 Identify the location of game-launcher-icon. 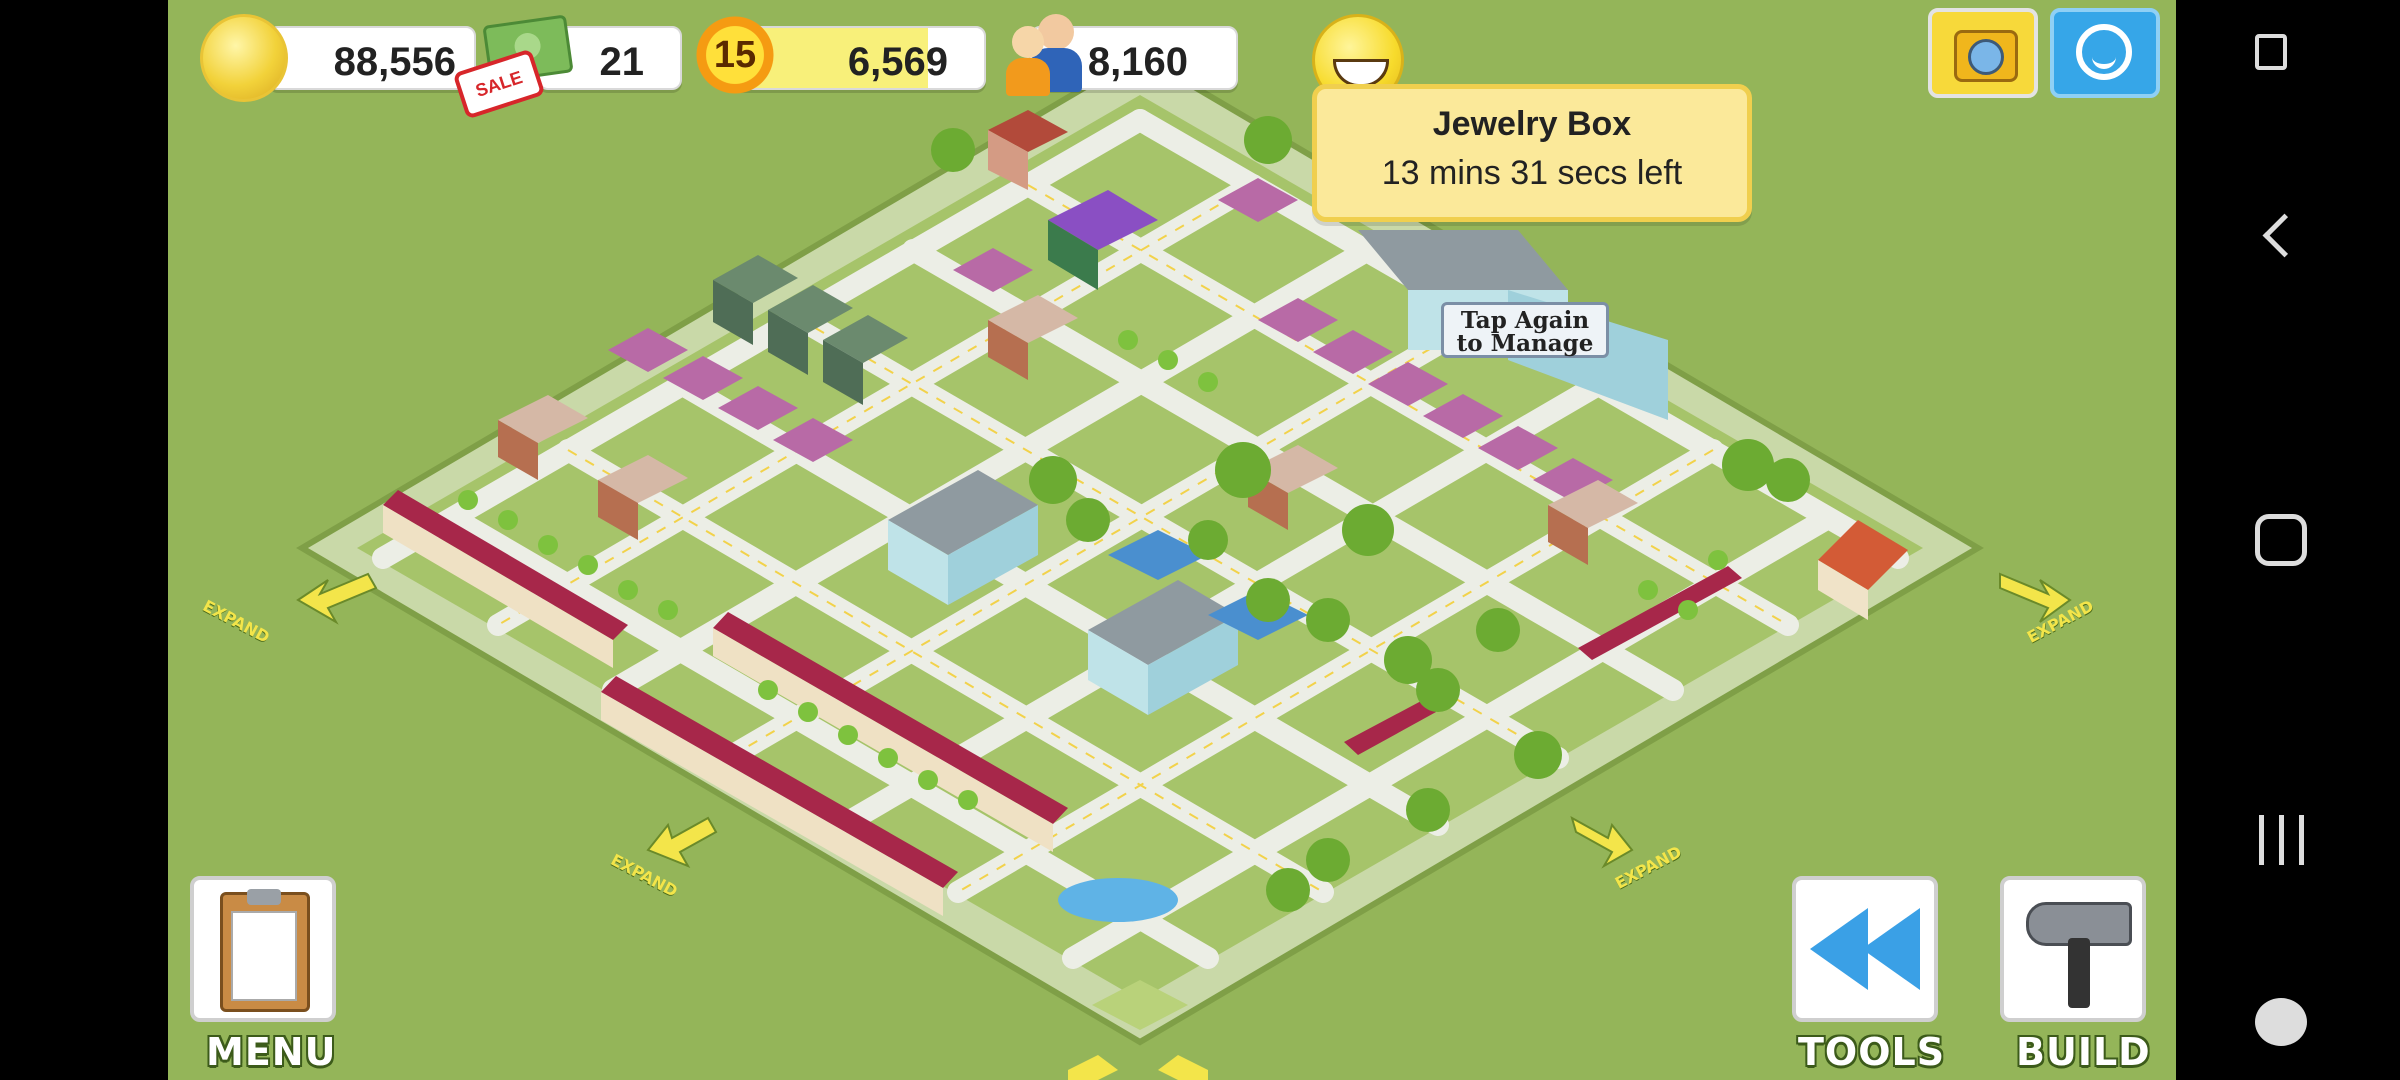
(2281, 1022).